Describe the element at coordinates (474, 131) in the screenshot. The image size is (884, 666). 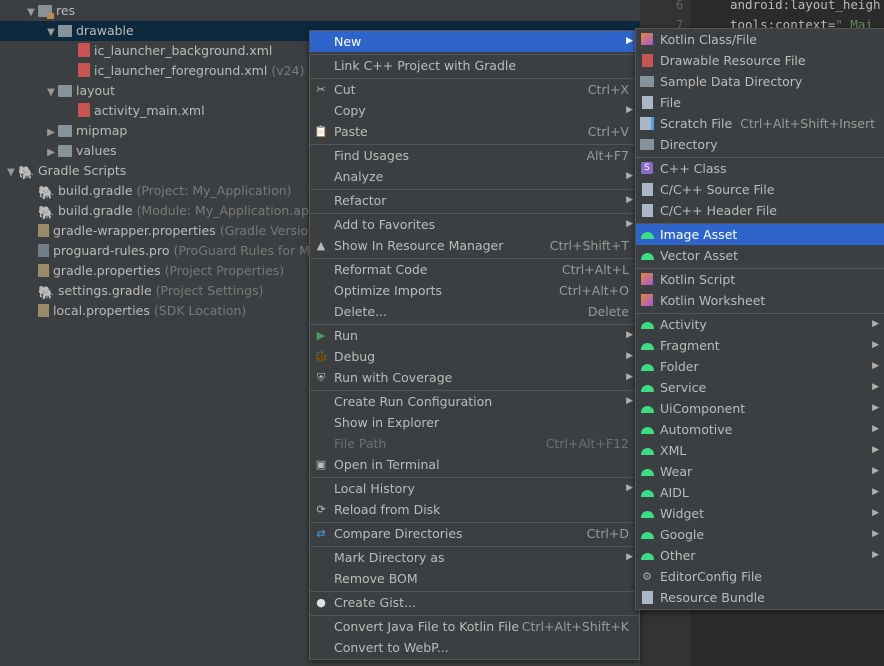
I see `context-menu-item: 📋 Paste Ctrl+V` at that location.